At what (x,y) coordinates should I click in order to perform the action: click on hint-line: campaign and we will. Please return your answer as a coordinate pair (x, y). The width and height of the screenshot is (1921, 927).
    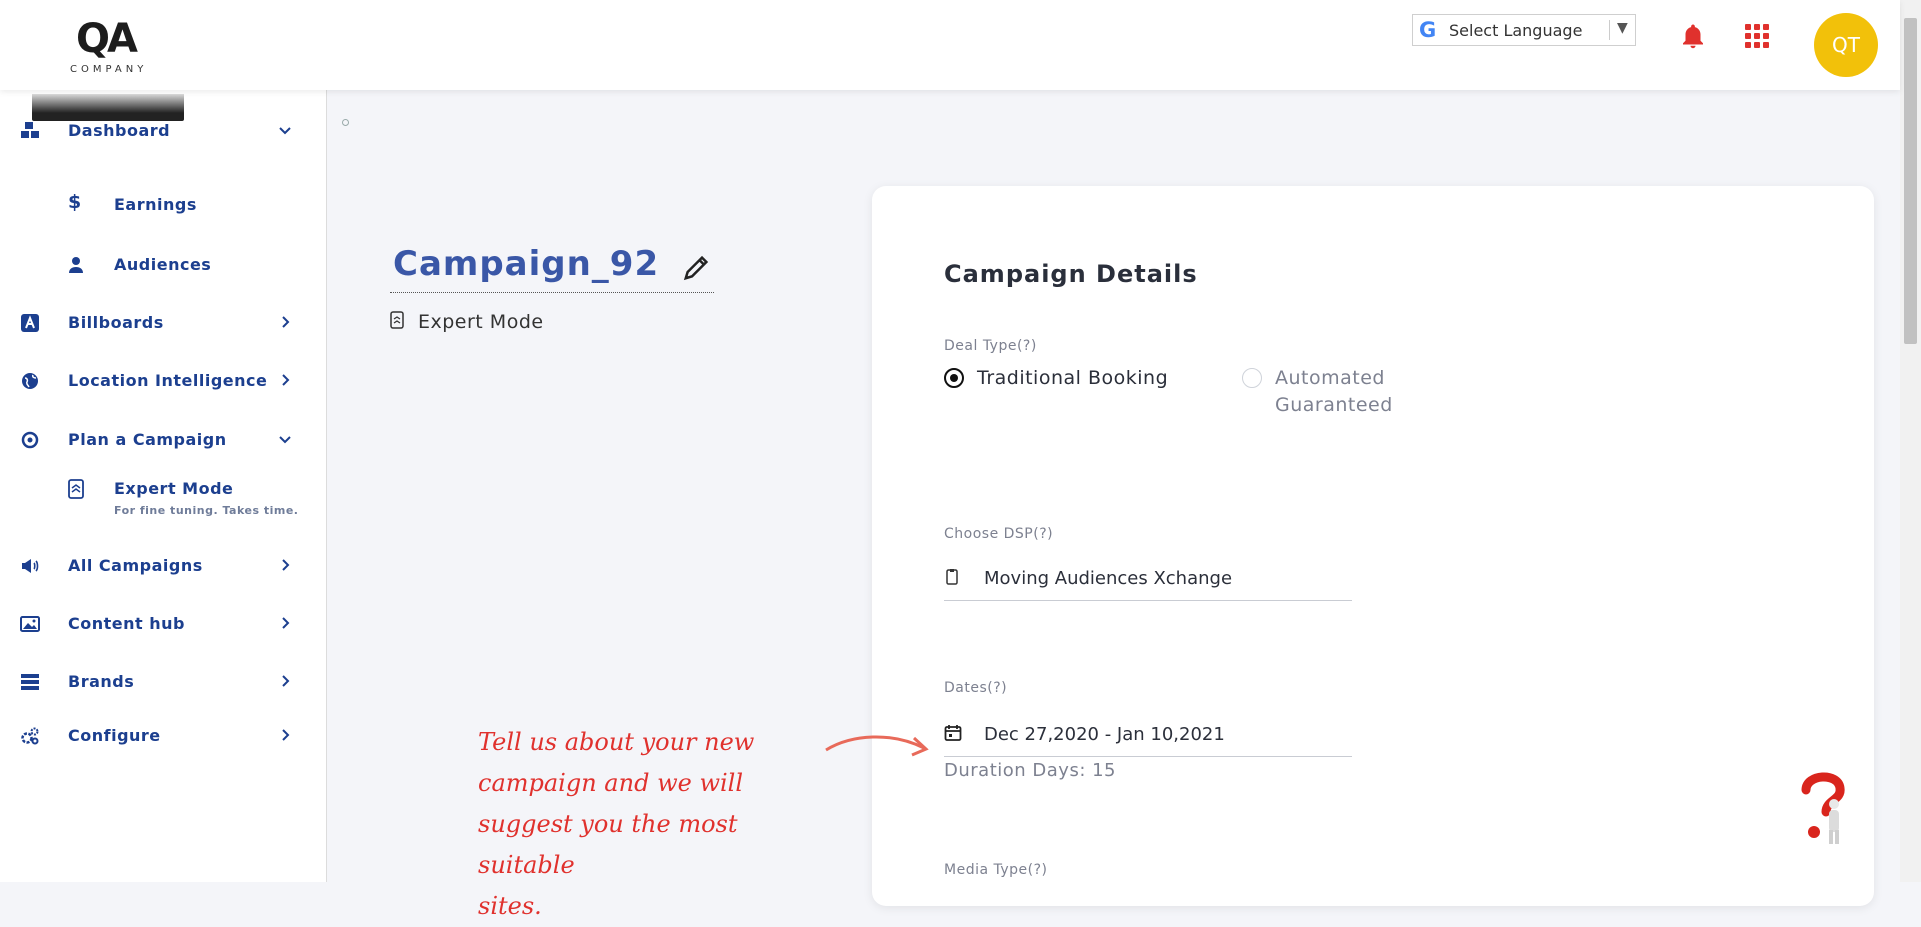
    Looking at the image, I should click on (611, 783).